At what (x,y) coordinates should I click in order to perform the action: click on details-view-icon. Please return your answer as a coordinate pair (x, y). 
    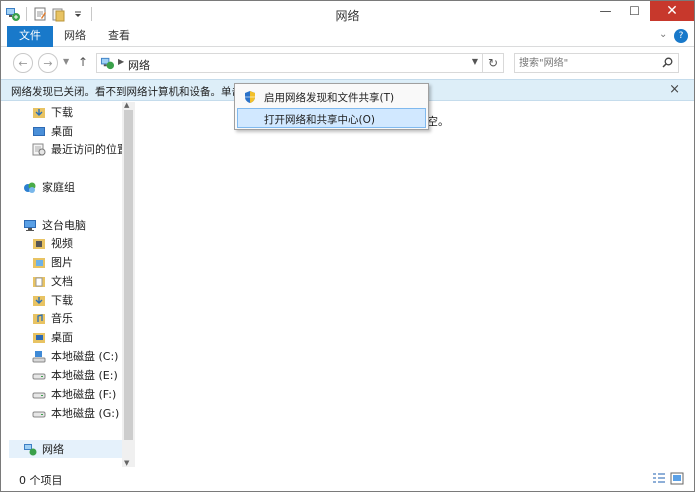
    Looking at the image, I should click on (659, 478).